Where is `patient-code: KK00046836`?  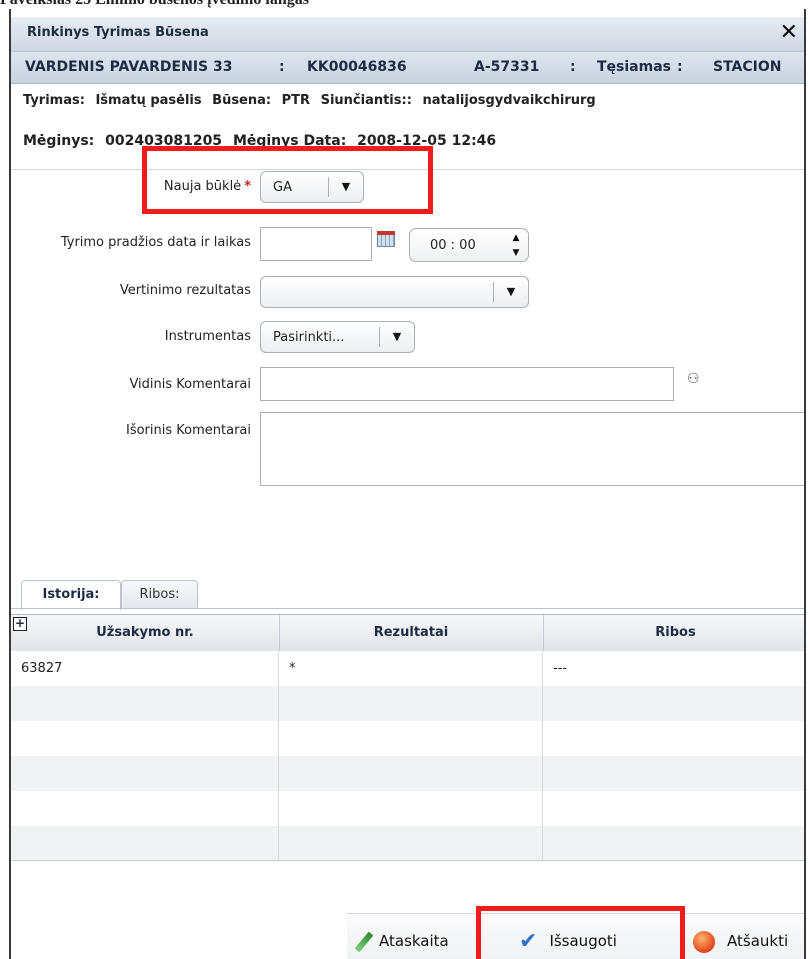 patient-code: KK00046836 is located at coordinates (357, 67).